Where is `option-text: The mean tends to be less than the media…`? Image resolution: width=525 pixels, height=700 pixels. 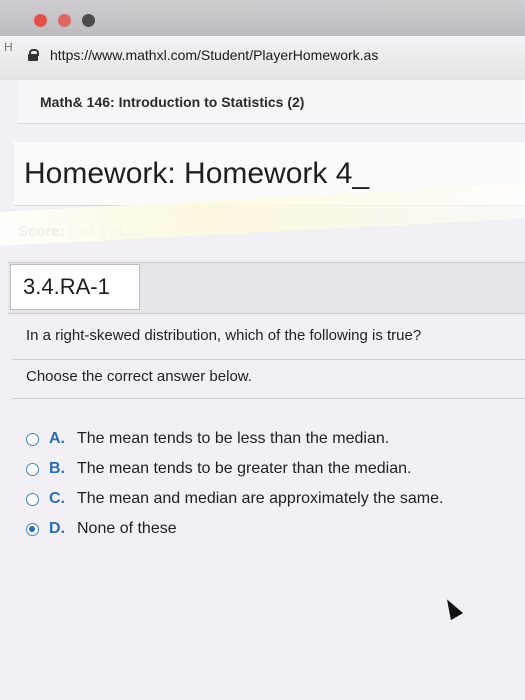
option-text: The mean tends to be less than the media… is located at coordinates (233, 439).